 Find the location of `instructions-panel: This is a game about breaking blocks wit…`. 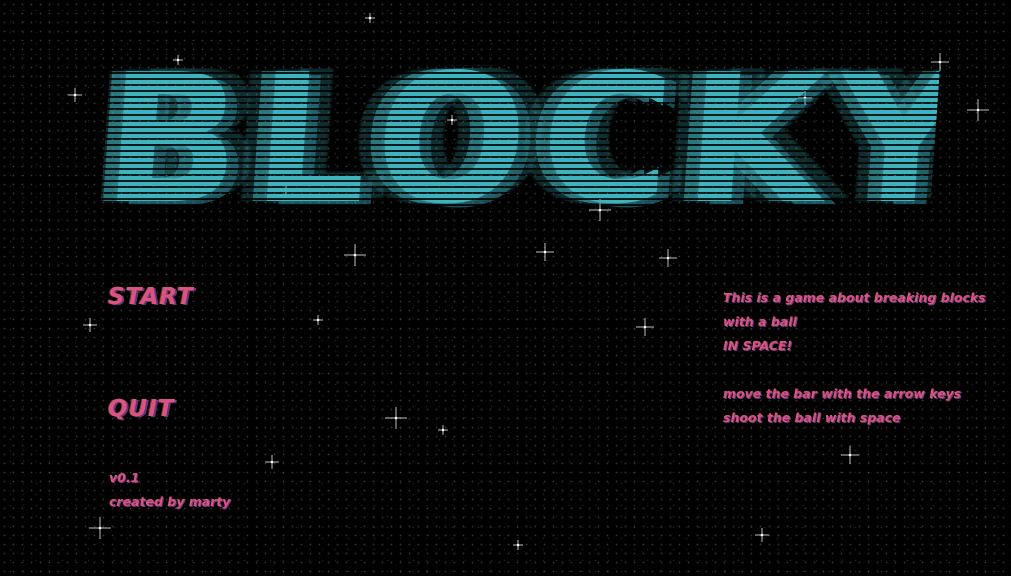

instructions-panel: This is a game about breaking blocks wit… is located at coordinates (865, 358).